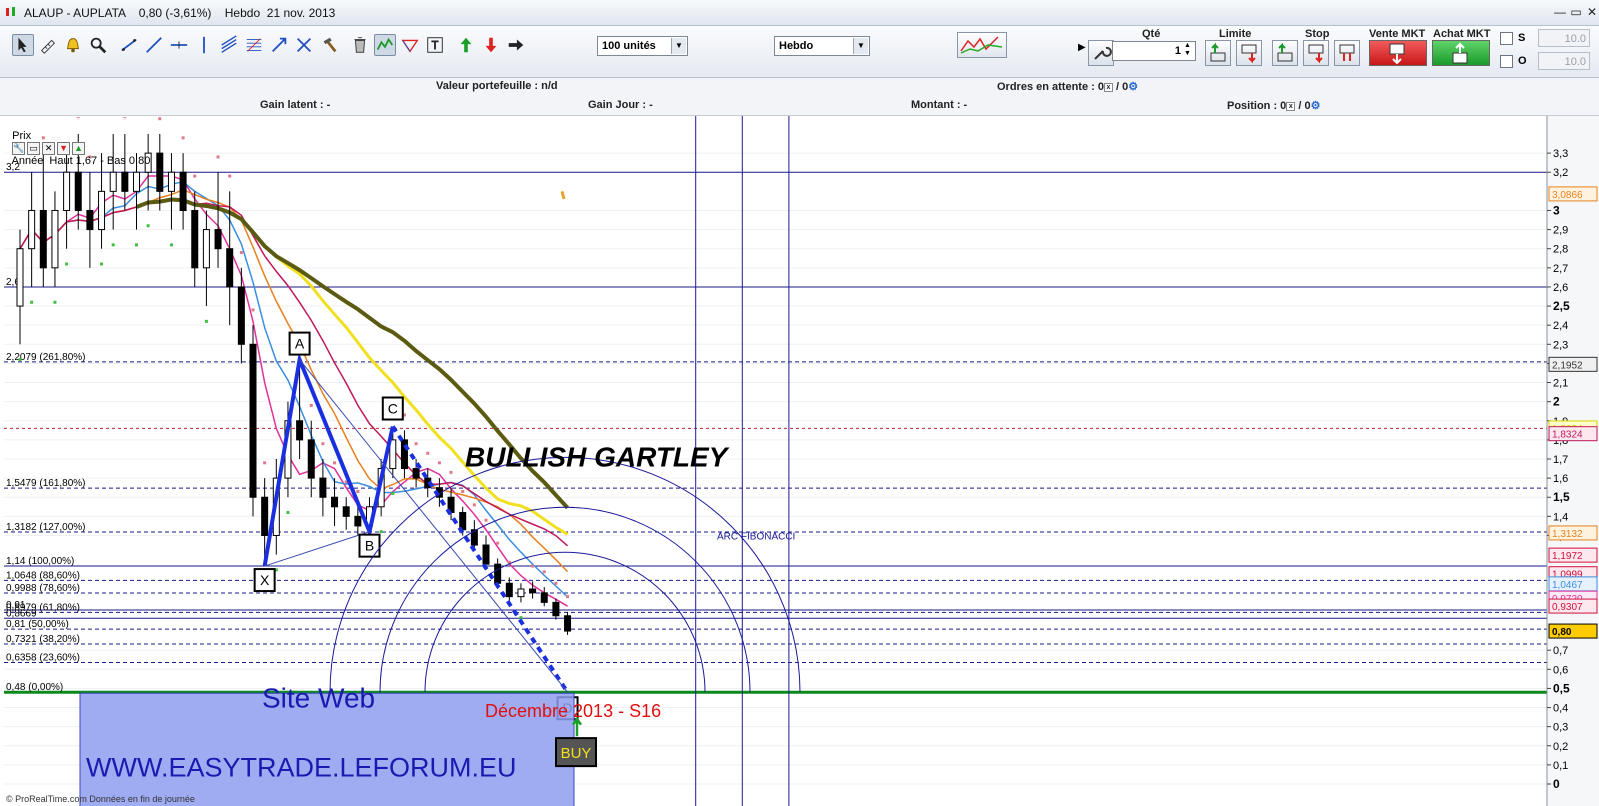 The width and height of the screenshot is (1599, 806). What do you see at coordinates (204, 45) in the screenshot?
I see `vertical-line-icon` at bounding box center [204, 45].